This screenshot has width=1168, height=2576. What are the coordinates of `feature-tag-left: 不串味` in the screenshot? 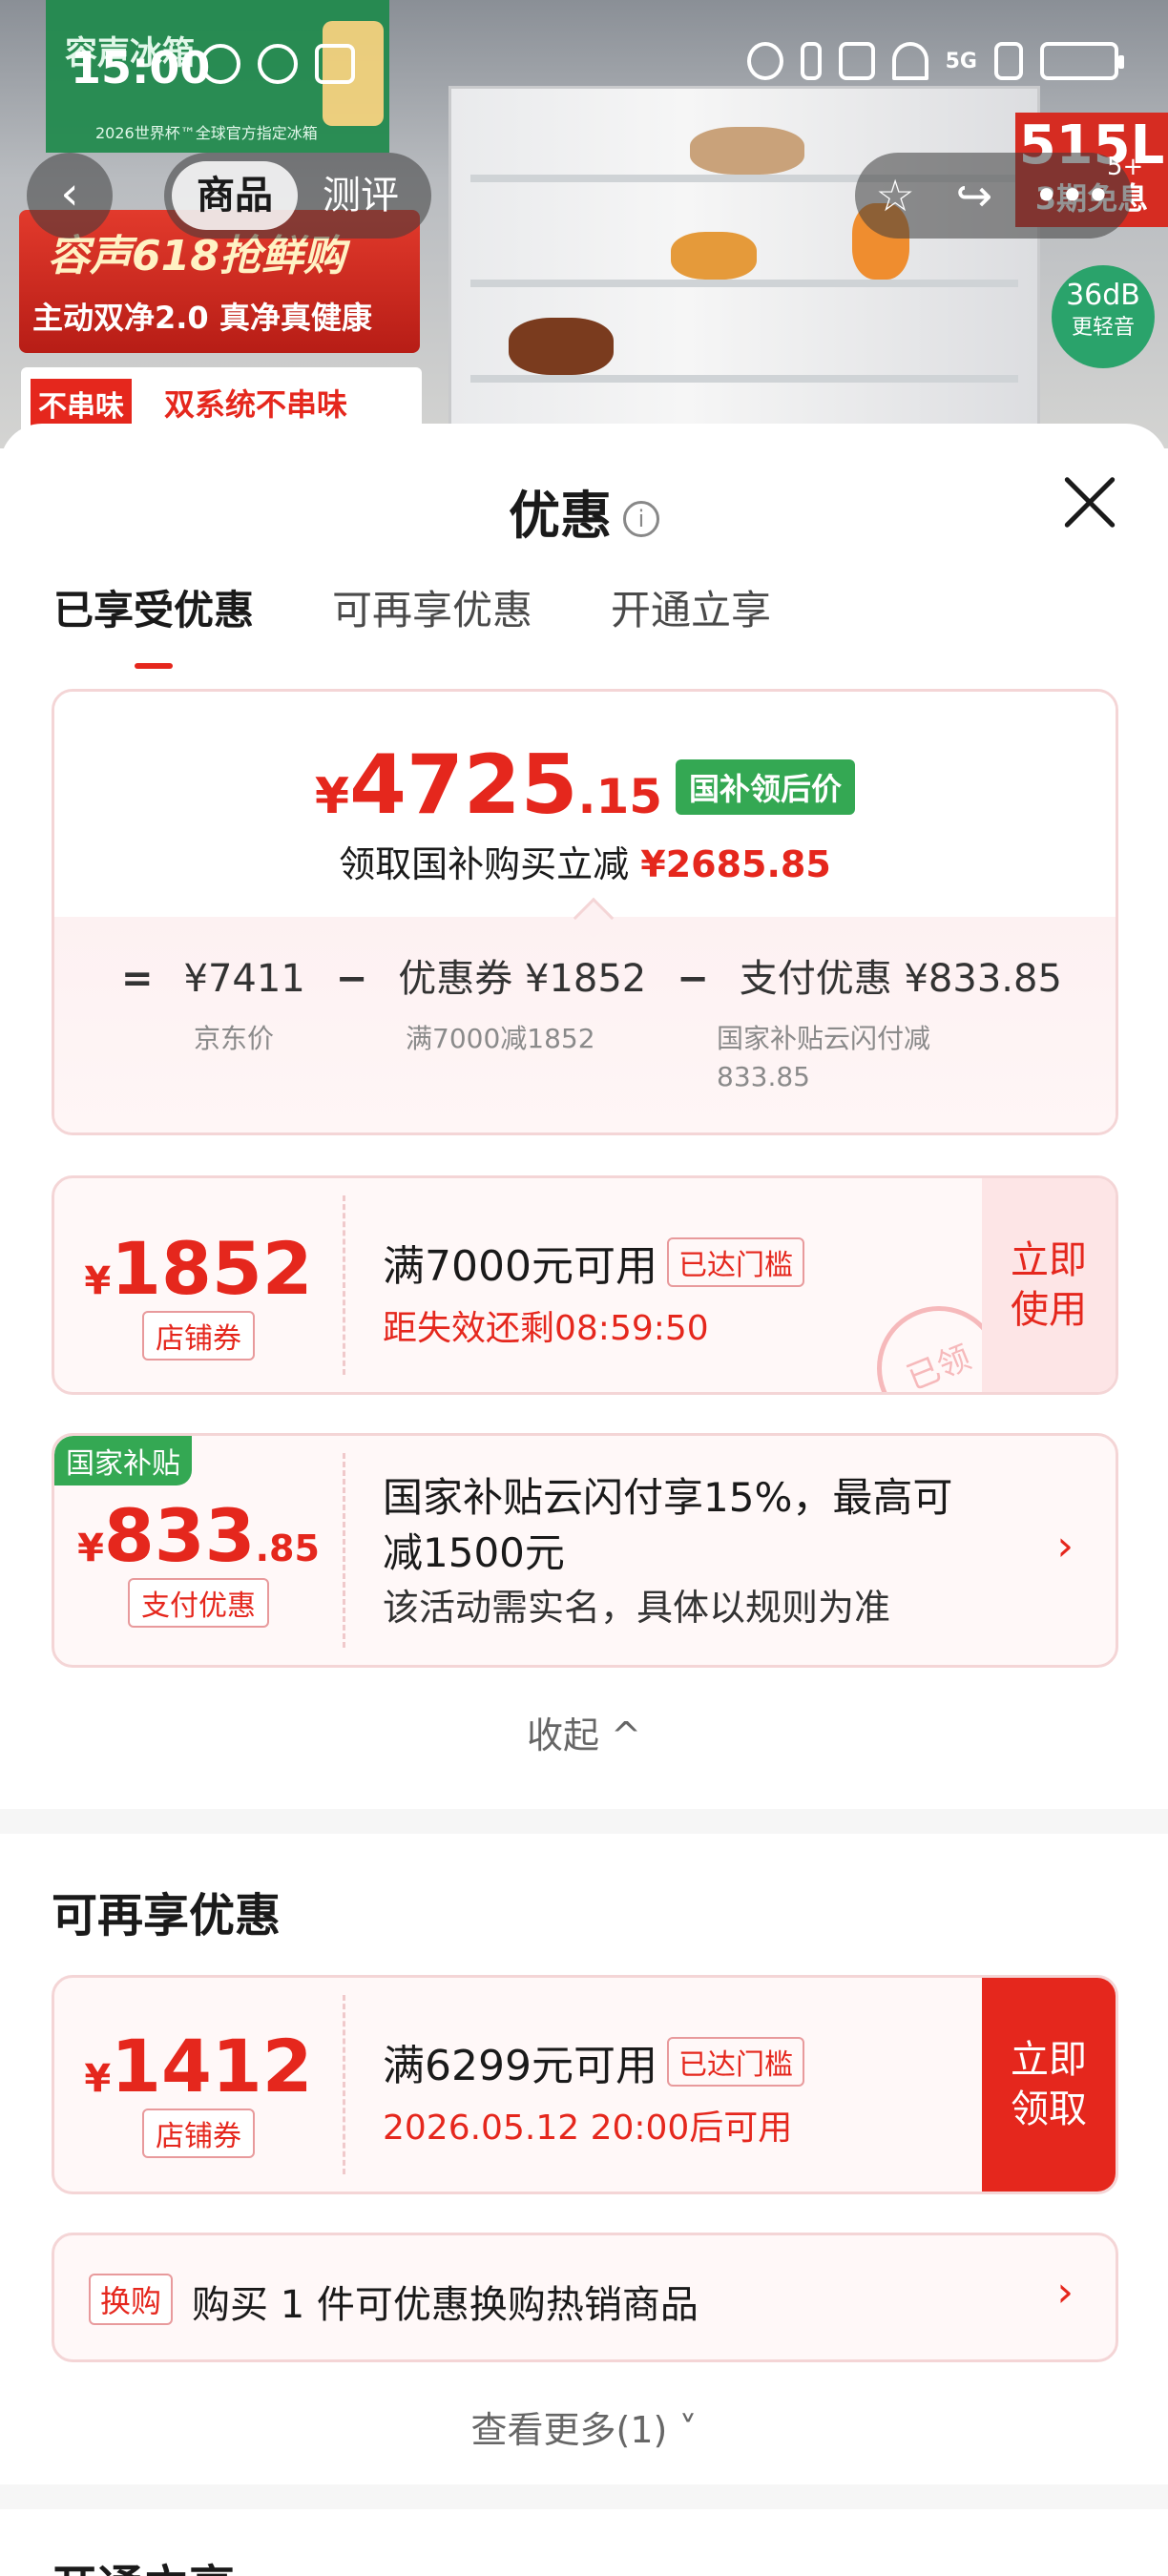 It's located at (81, 403).